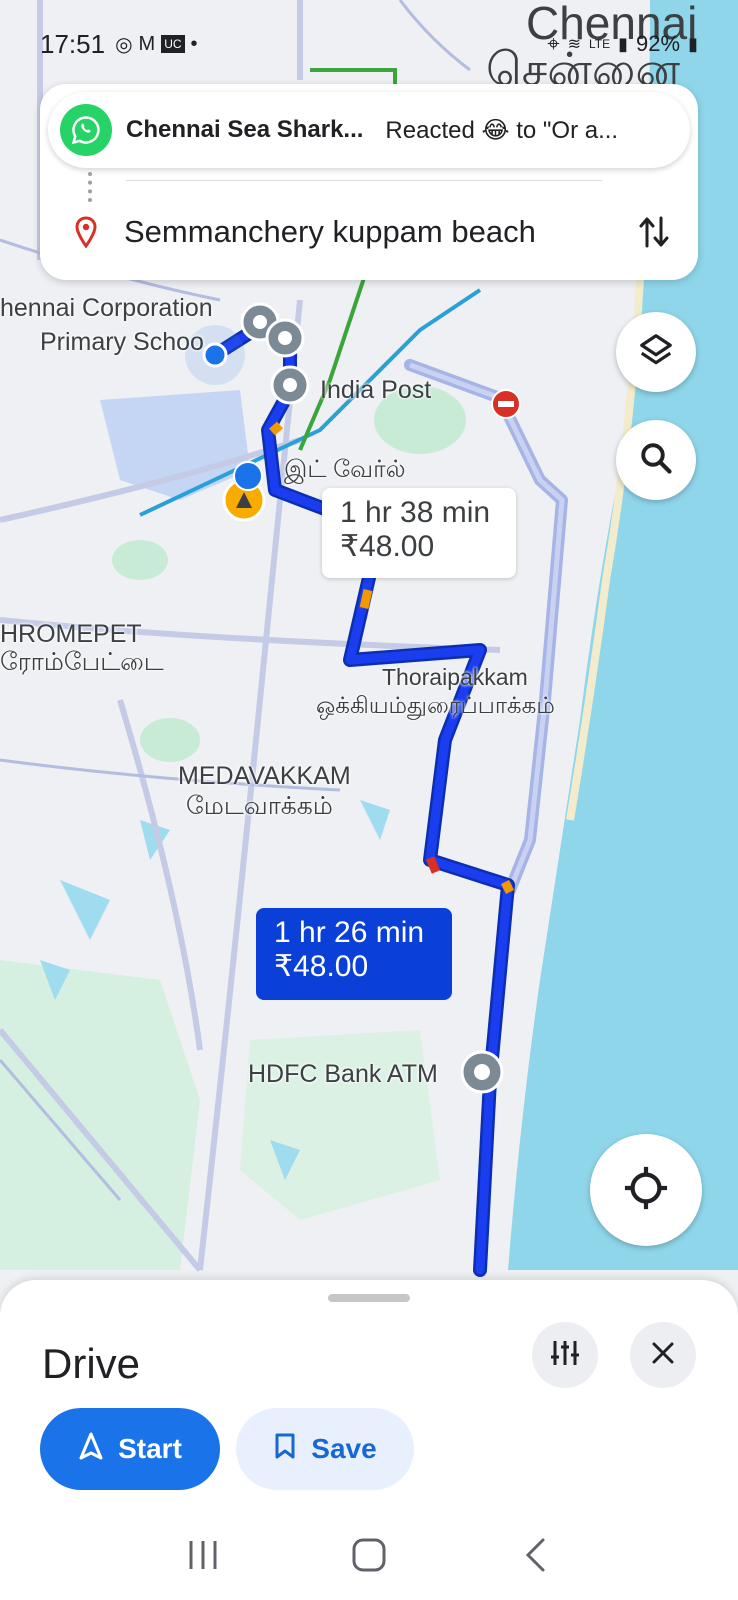  I want to click on tune-icon, so click(565, 1355).